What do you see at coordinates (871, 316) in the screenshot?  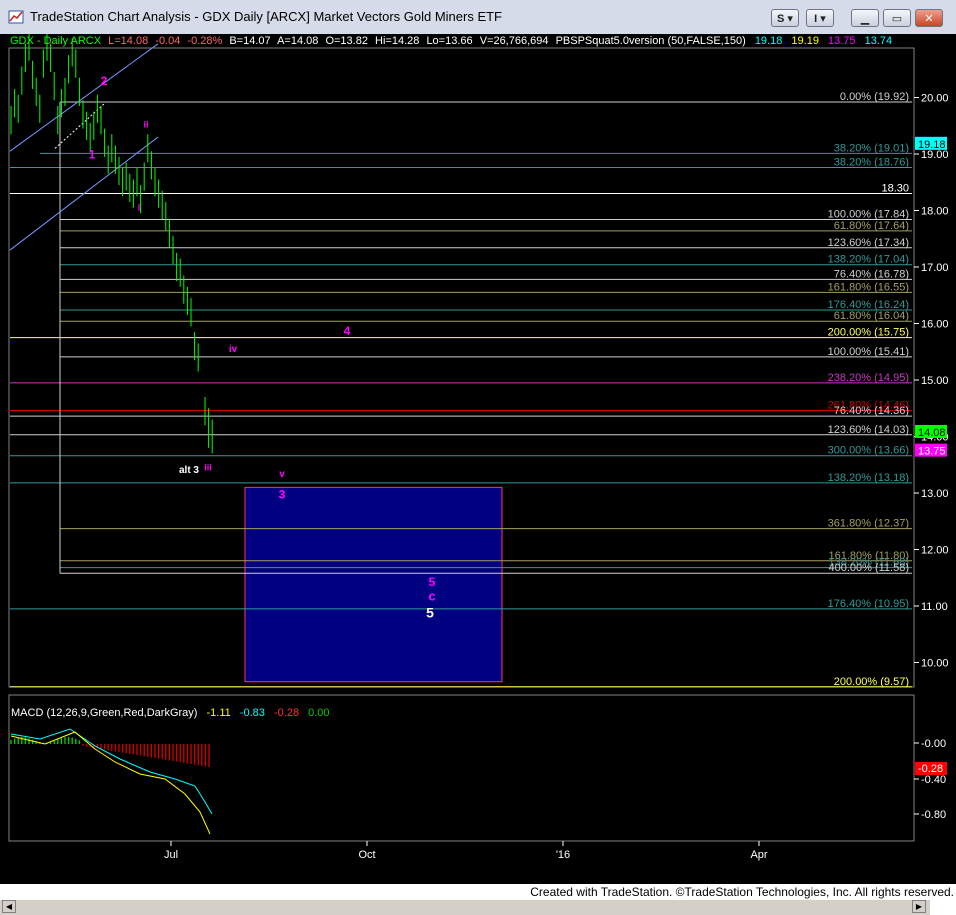 I see `fib-label: 61.80% (16.04)` at bounding box center [871, 316].